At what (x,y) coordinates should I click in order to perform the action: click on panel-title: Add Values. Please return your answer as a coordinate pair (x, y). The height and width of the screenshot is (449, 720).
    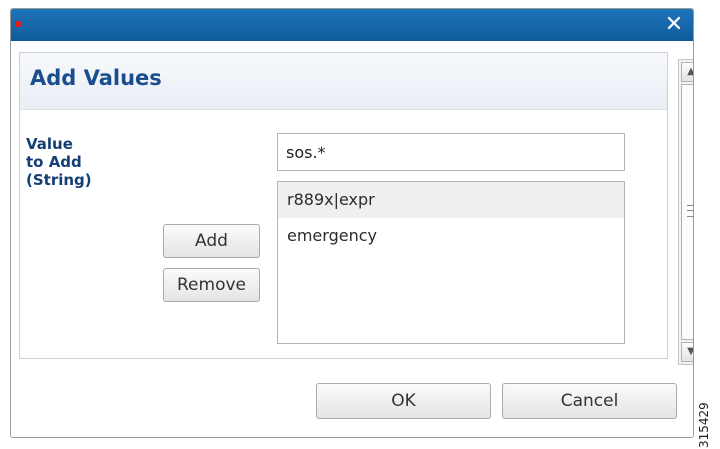
    Looking at the image, I should click on (96, 78).